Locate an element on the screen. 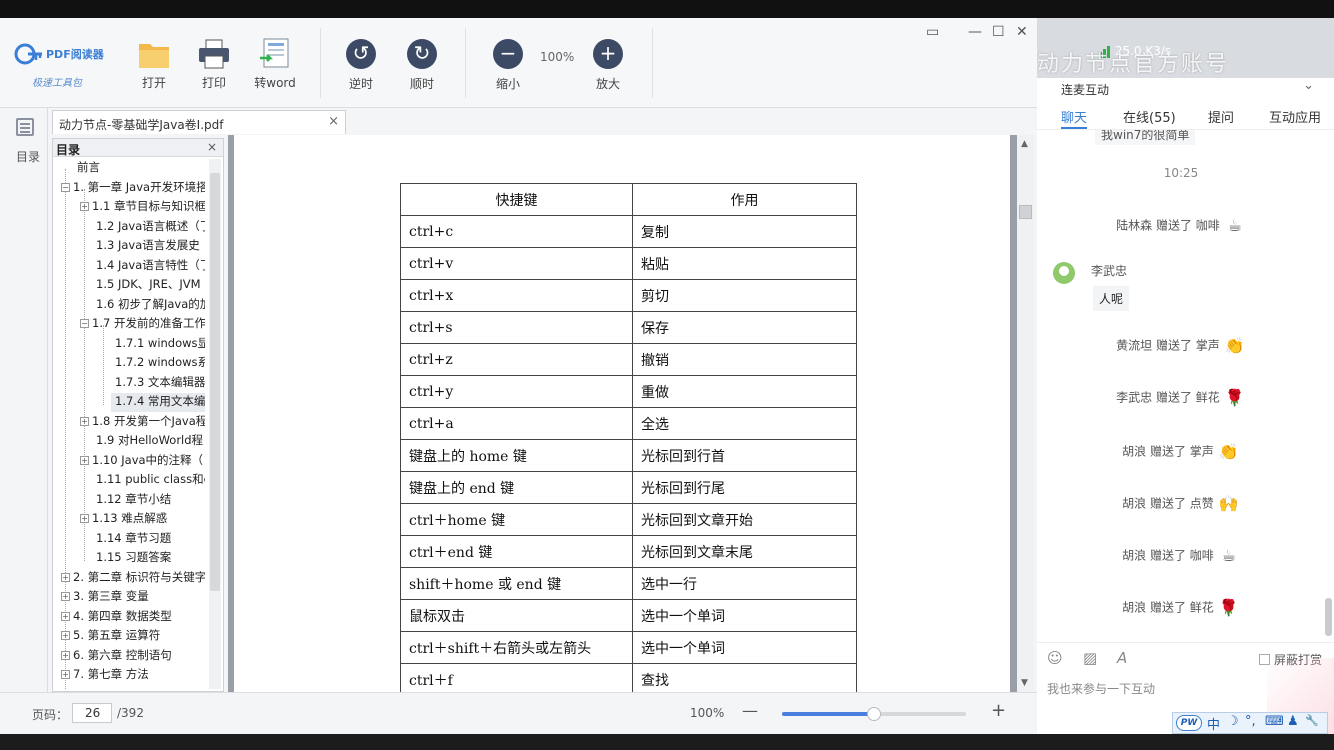 This screenshot has width=1334, height=750. outline-item: 前言 is located at coordinates (88, 168).